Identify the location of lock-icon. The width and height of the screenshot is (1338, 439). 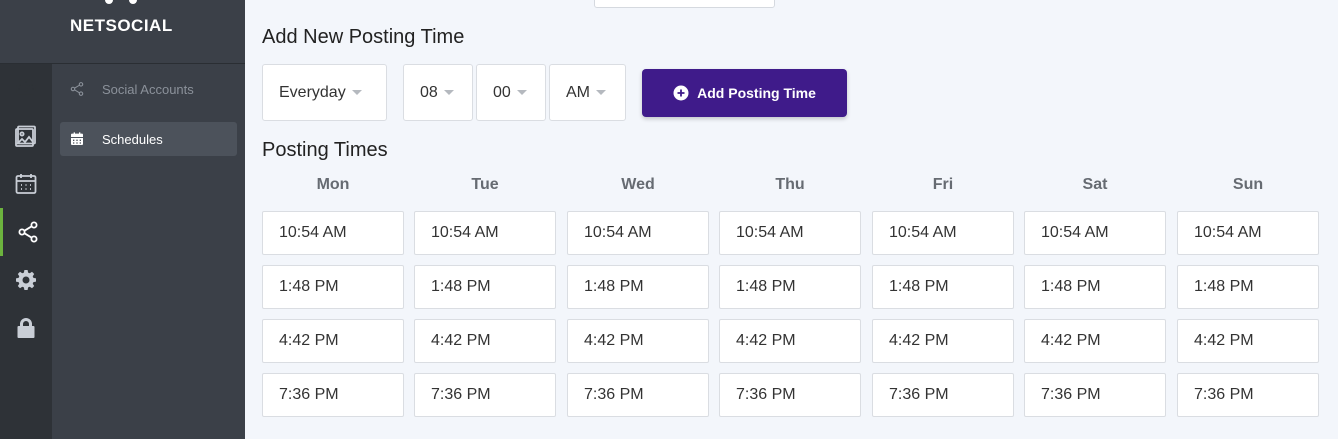
(26, 328).